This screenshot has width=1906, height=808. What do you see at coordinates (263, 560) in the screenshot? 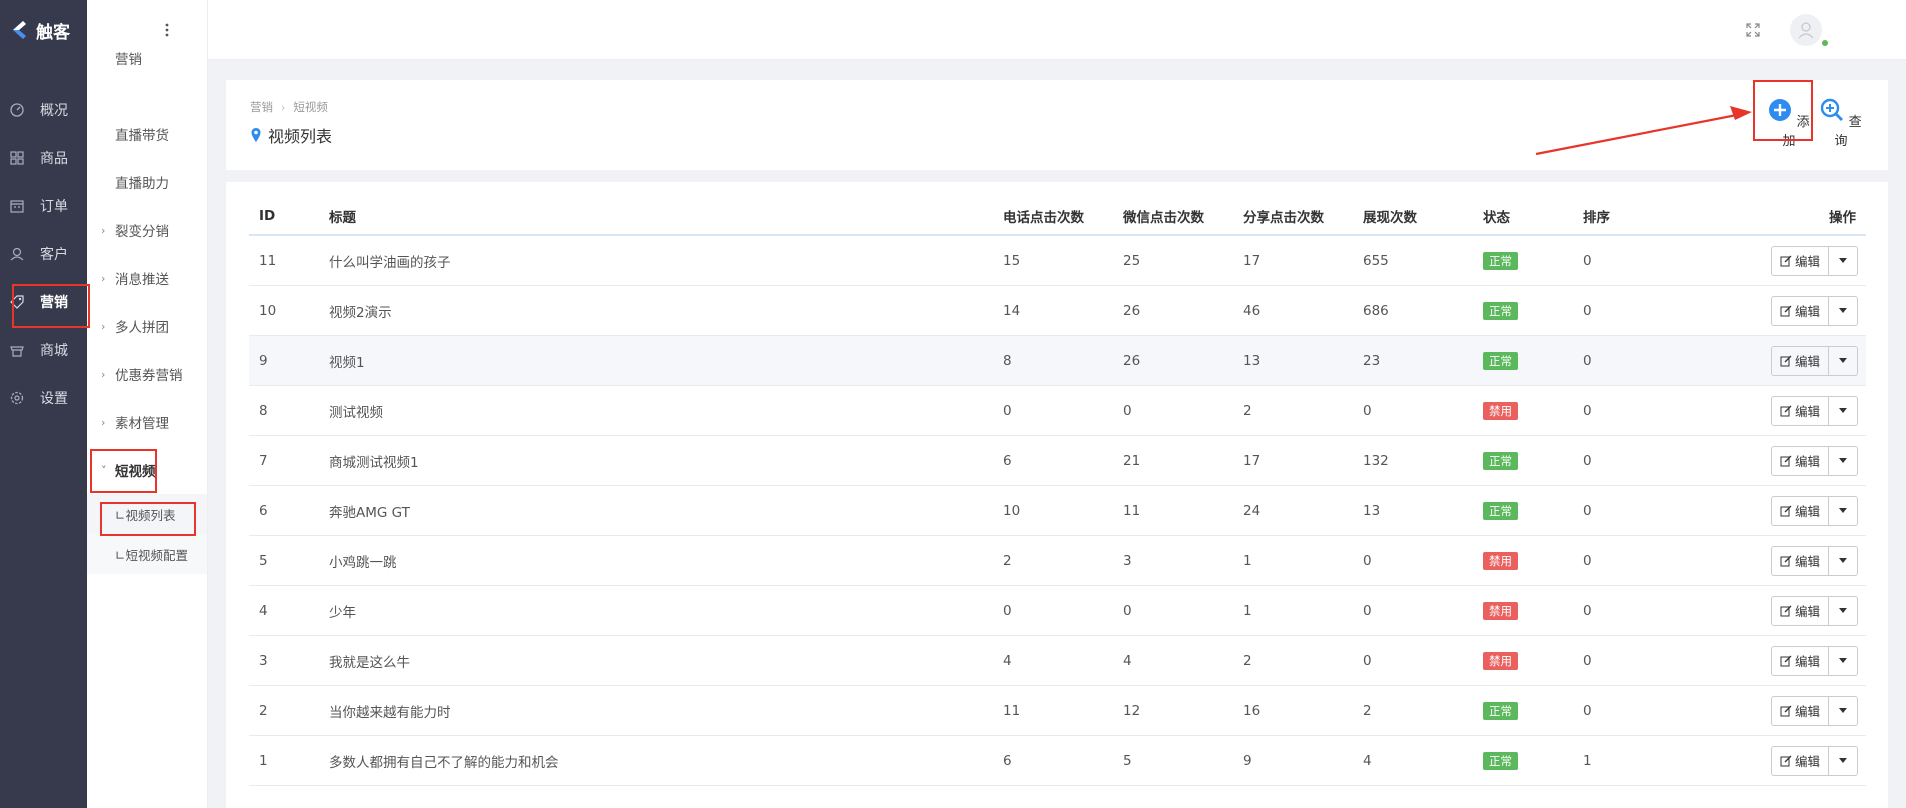
I see `cell-id: 5` at bounding box center [263, 560].